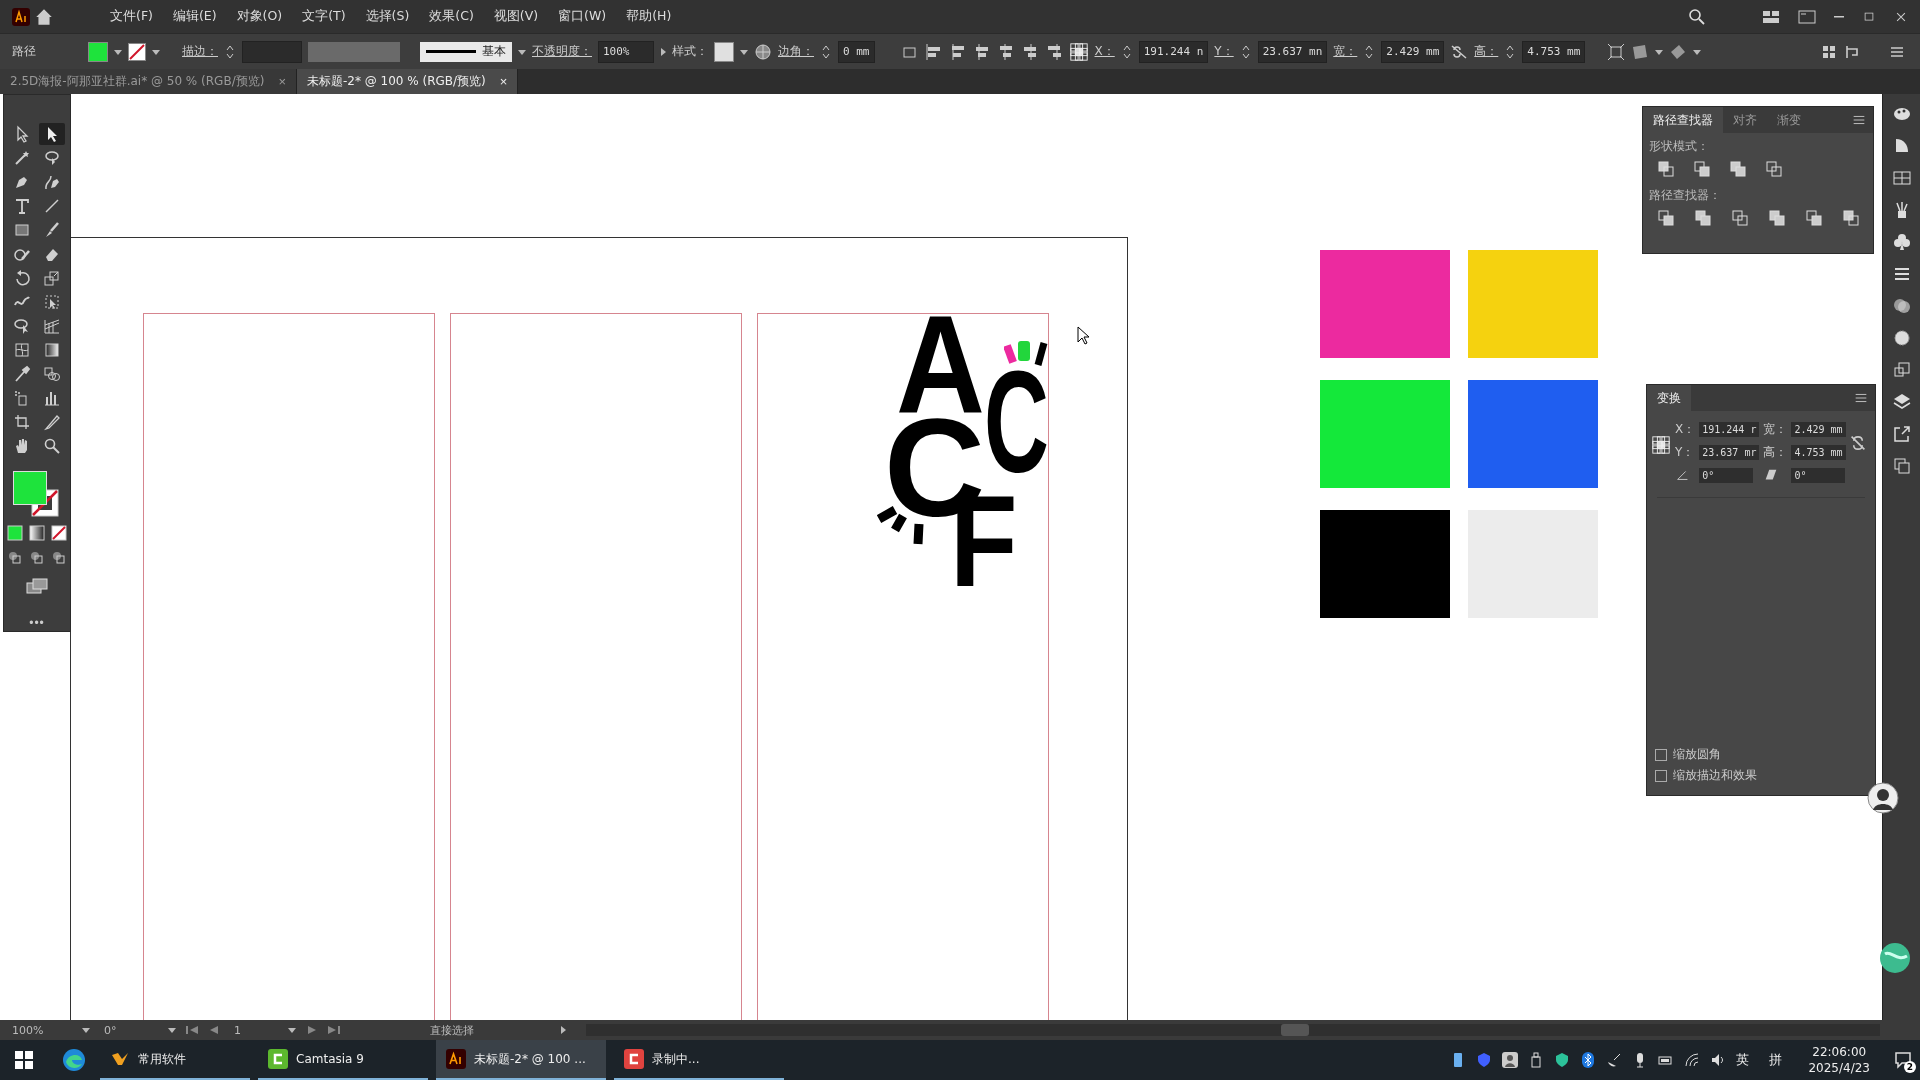 This screenshot has height=1080, width=1920. Describe the element at coordinates (254, 1030) in the screenshot. I see `artboard-number-dropdown: 1` at that location.